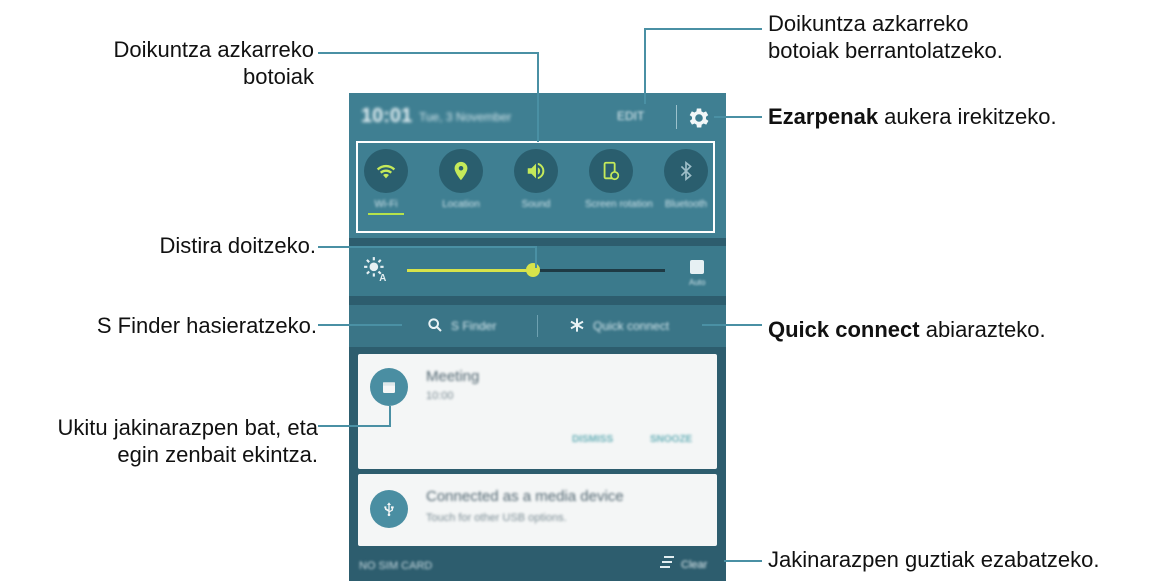  Describe the element at coordinates (473, 326) in the screenshot. I see `sfinder-button: S Finder` at that location.